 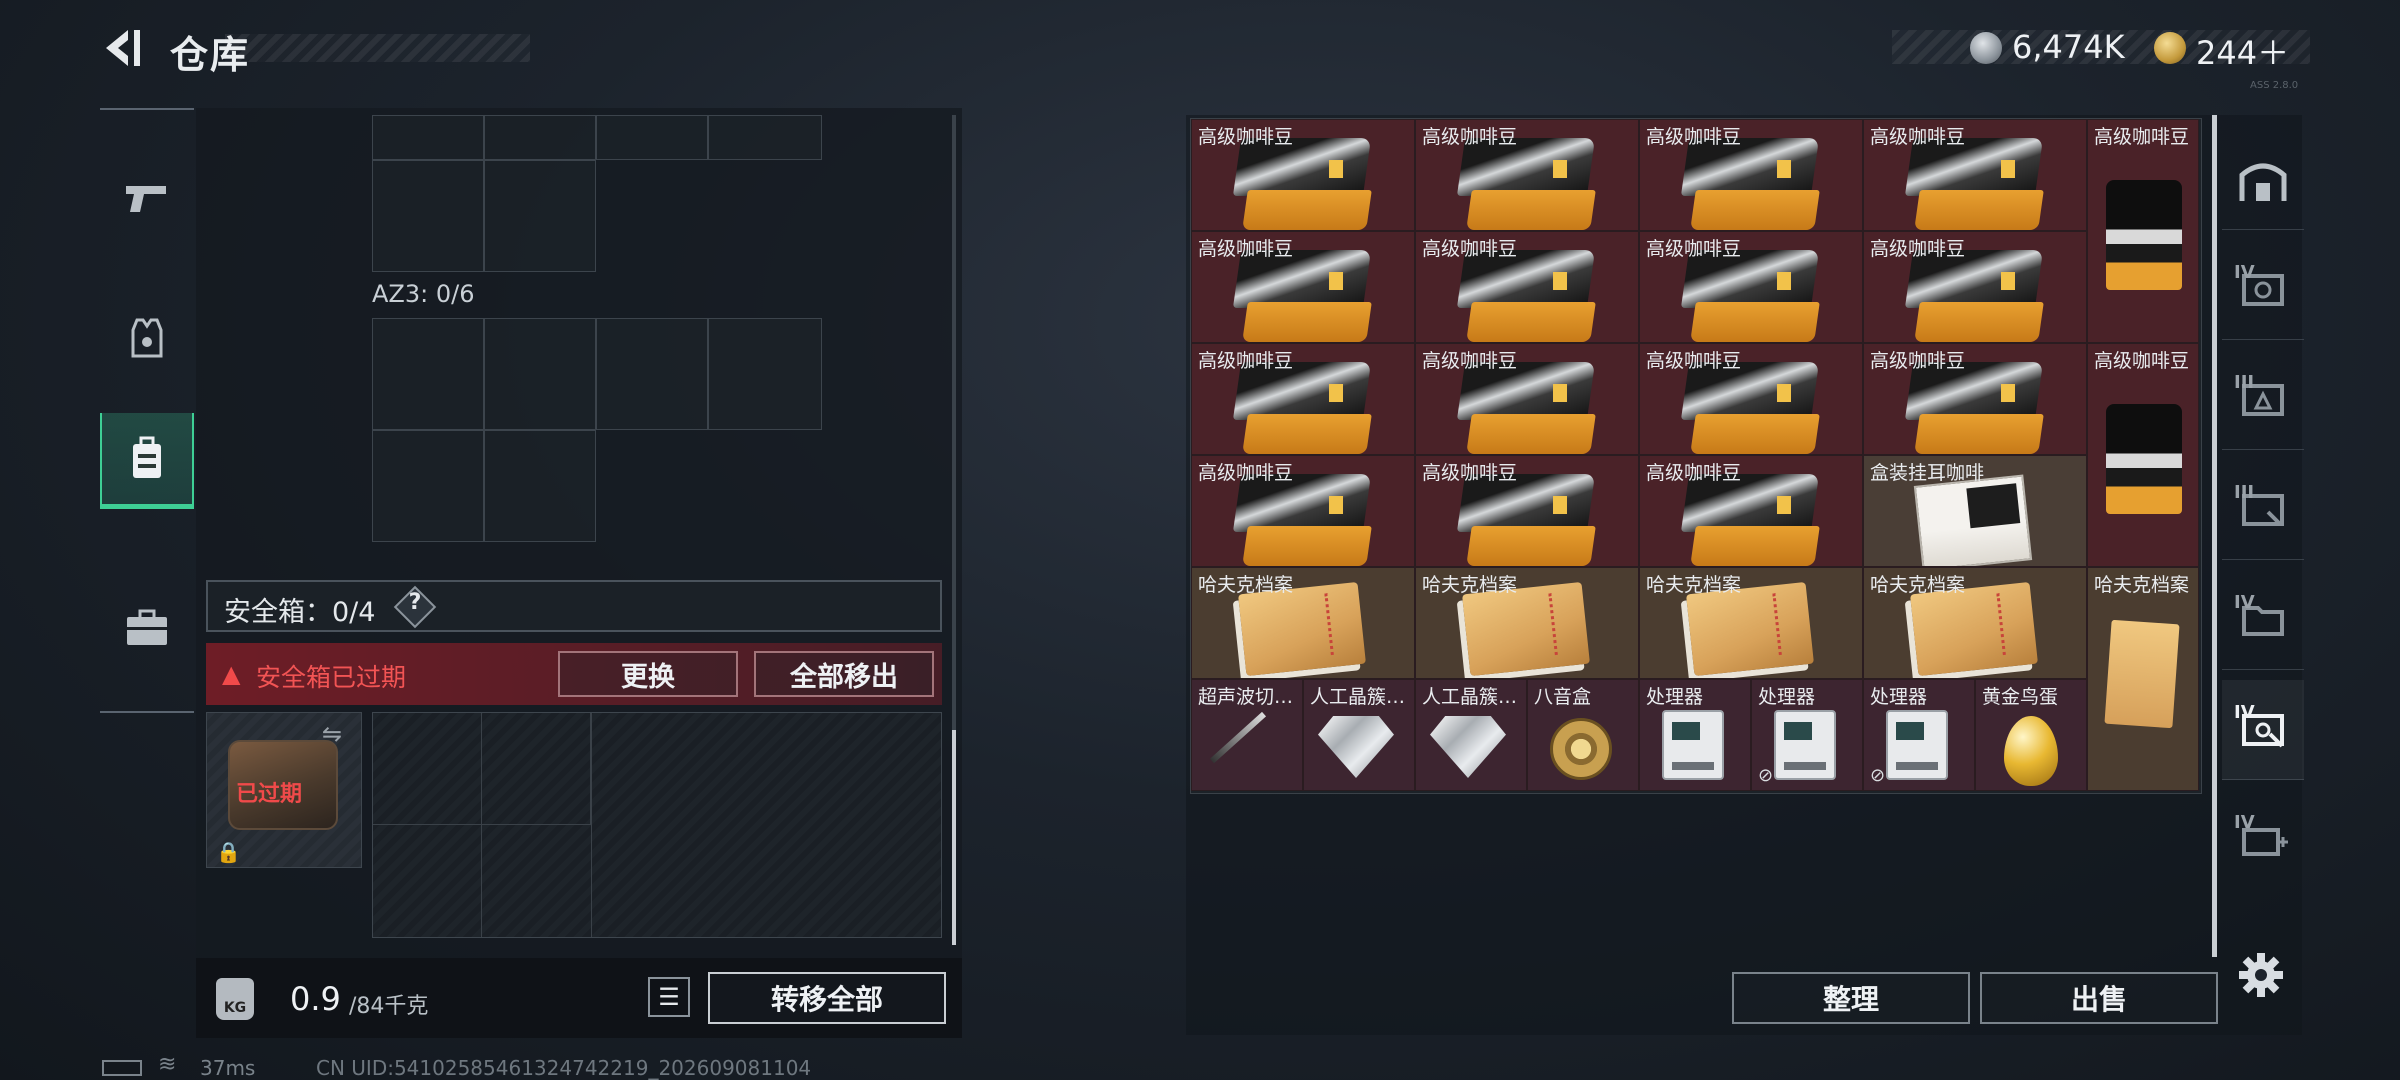 What do you see at coordinates (1975, 511) in the screenshot?
I see `stash-item: 盒装挂耳咖啡` at bounding box center [1975, 511].